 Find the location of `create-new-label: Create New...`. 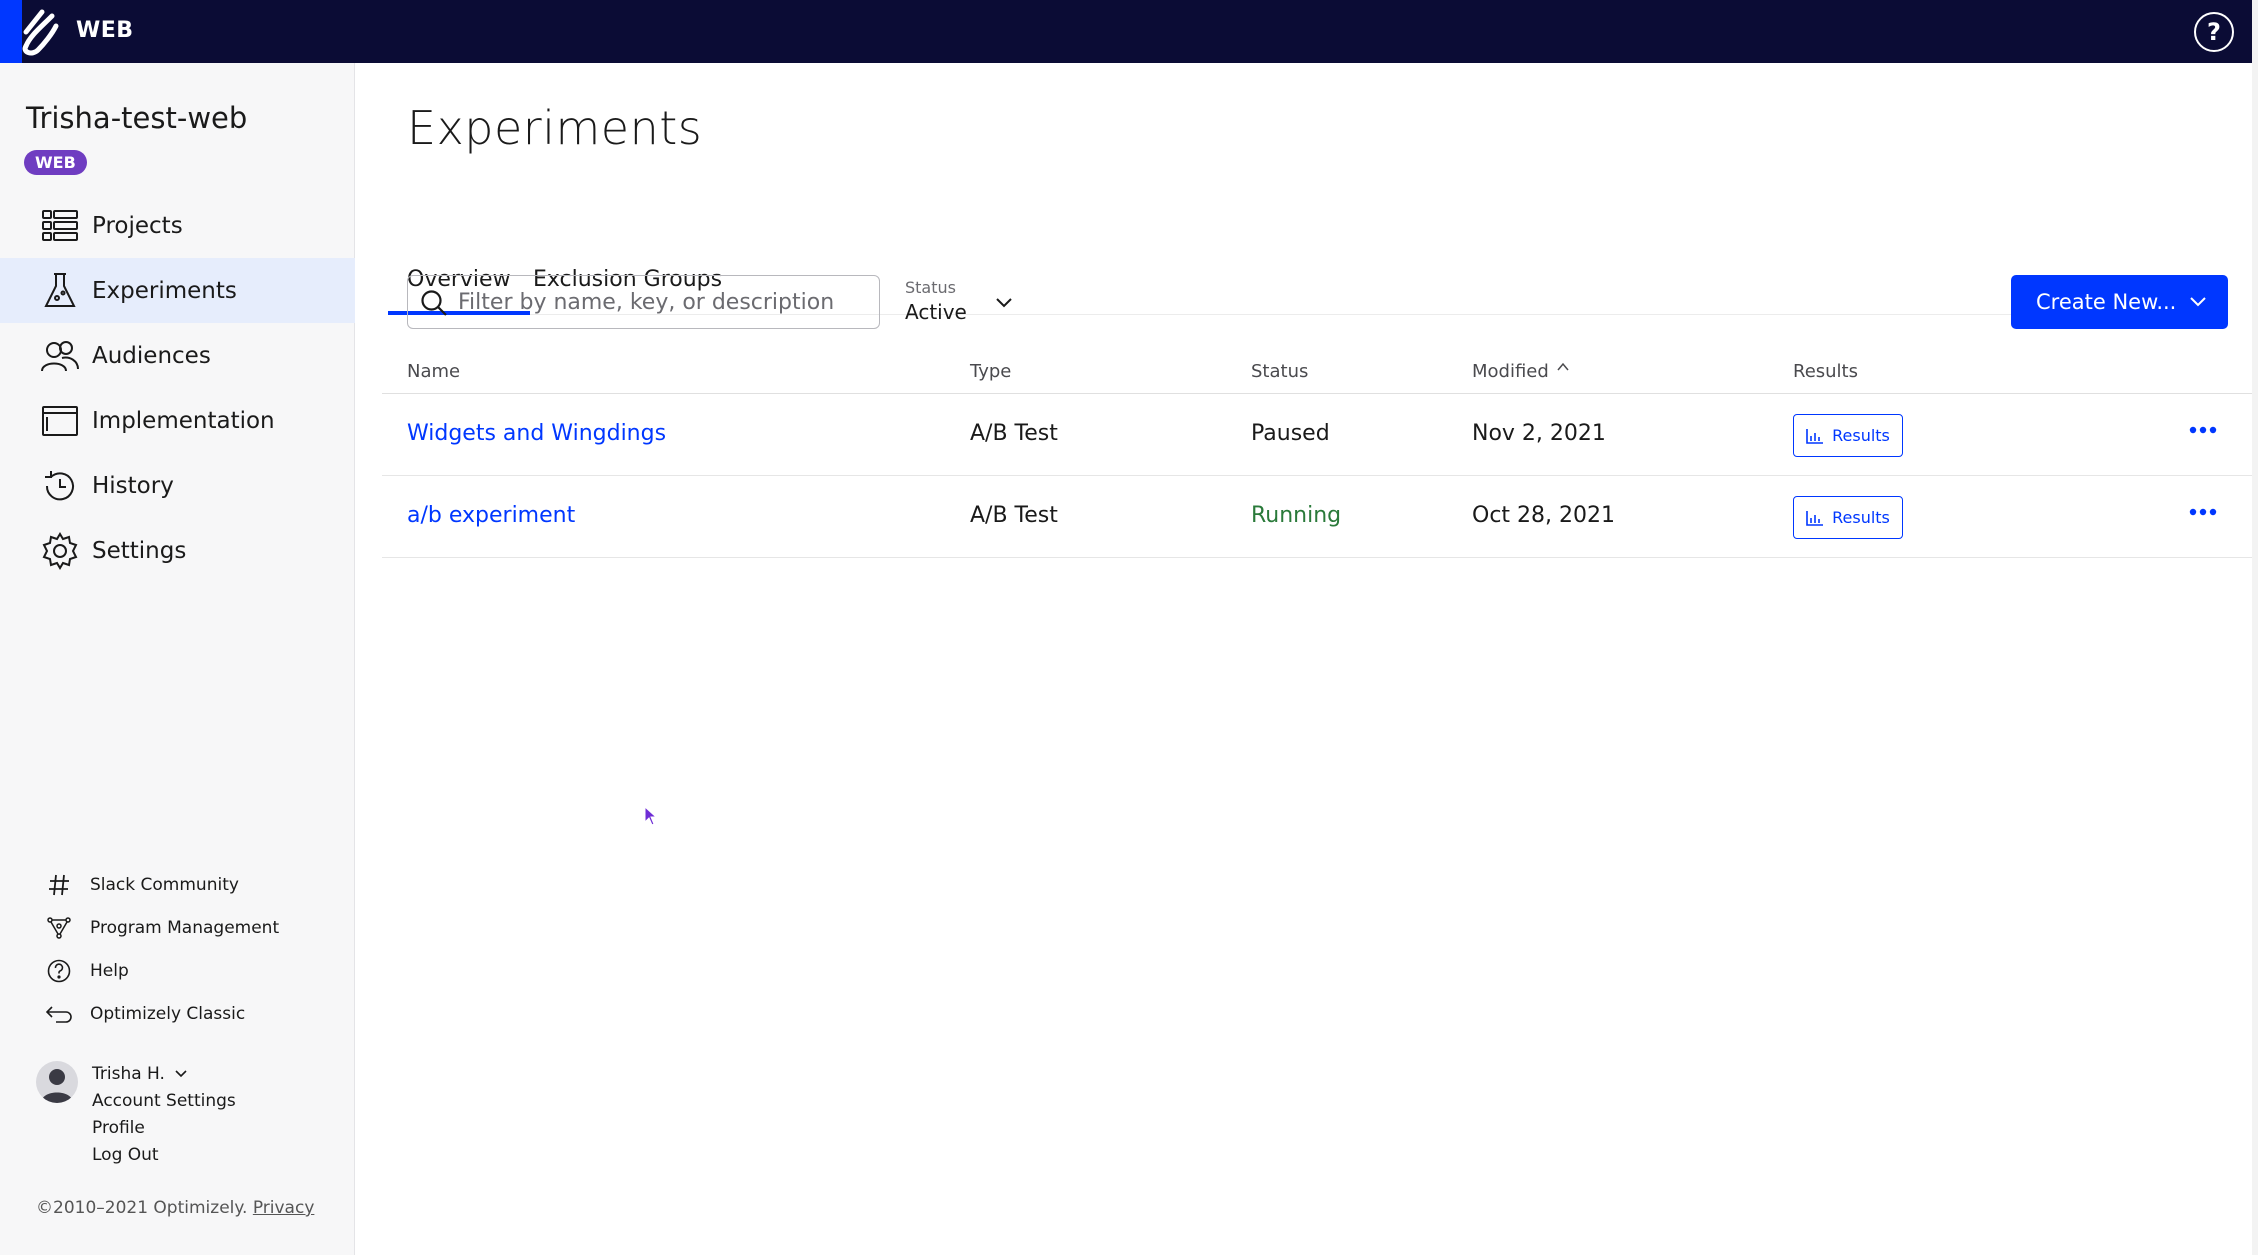

create-new-label: Create New... is located at coordinates (2106, 302).